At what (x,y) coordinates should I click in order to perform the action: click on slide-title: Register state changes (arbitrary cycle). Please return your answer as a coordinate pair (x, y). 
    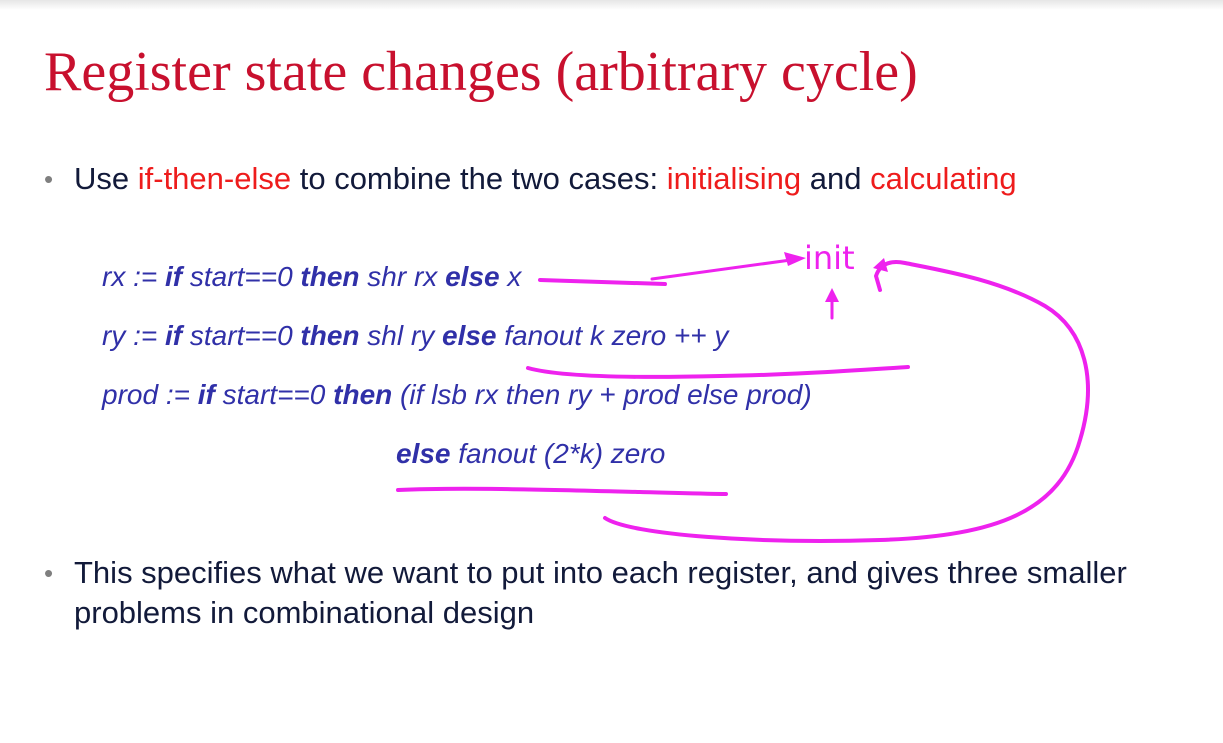
    Looking at the image, I should click on (481, 72).